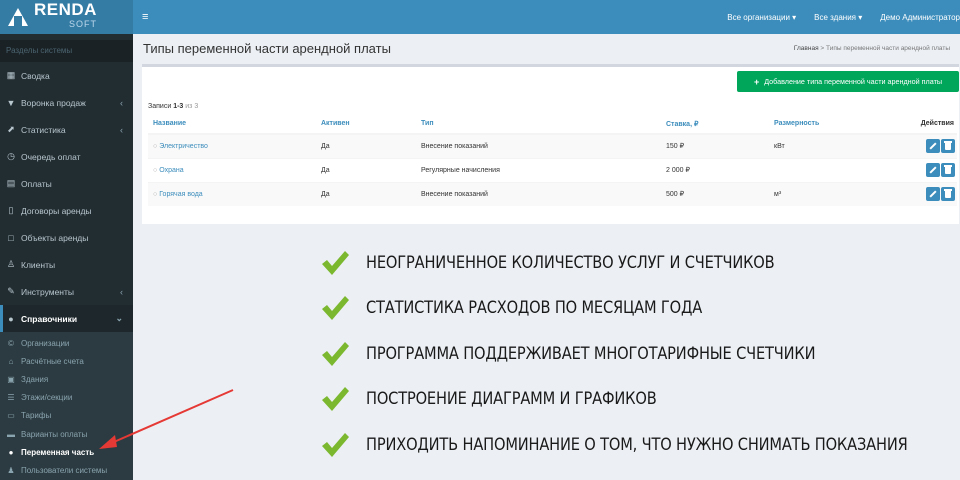 The width and height of the screenshot is (960, 480). What do you see at coordinates (538, 124) in the screenshot?
I see `column-type: Тип` at bounding box center [538, 124].